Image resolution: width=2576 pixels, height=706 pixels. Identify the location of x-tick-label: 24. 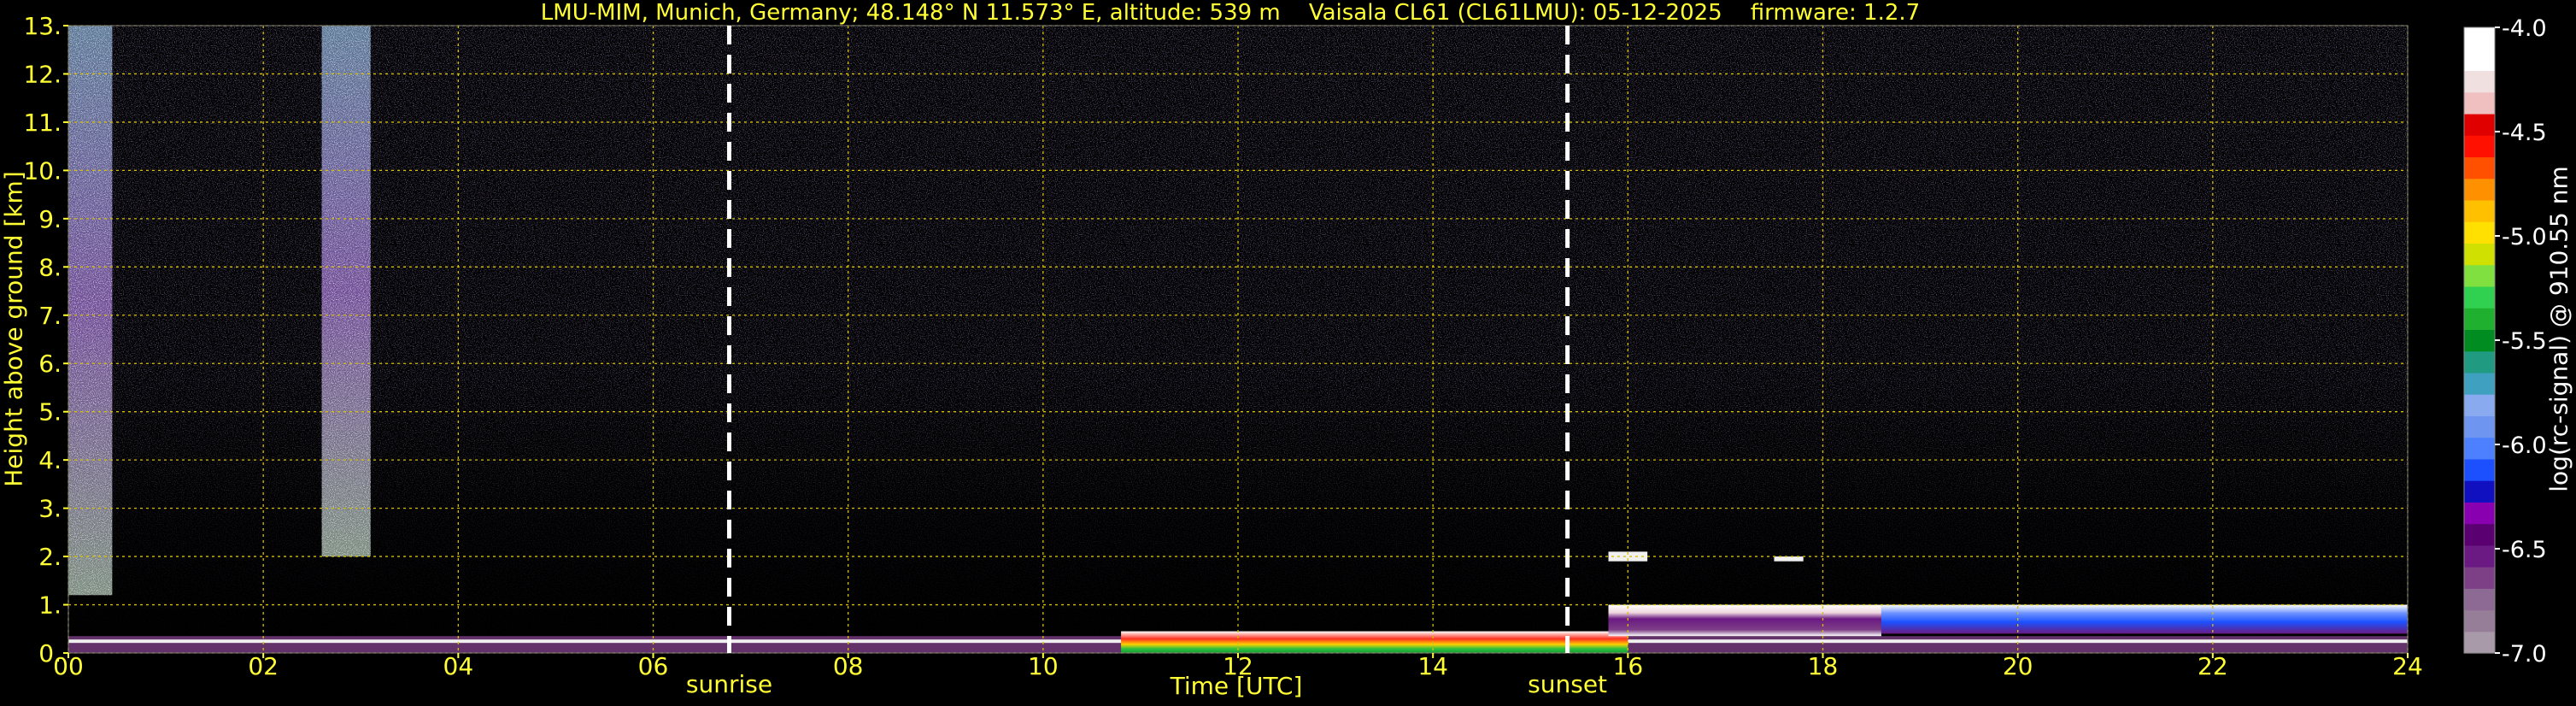
(2407, 666).